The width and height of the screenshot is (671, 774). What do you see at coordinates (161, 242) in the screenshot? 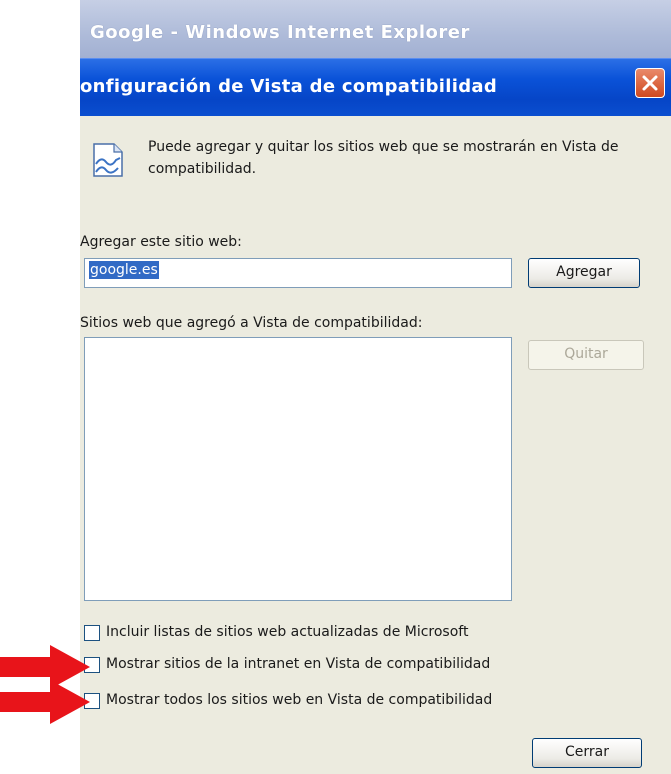
I see `add-site-label: Agregar este sitio web:` at bounding box center [161, 242].